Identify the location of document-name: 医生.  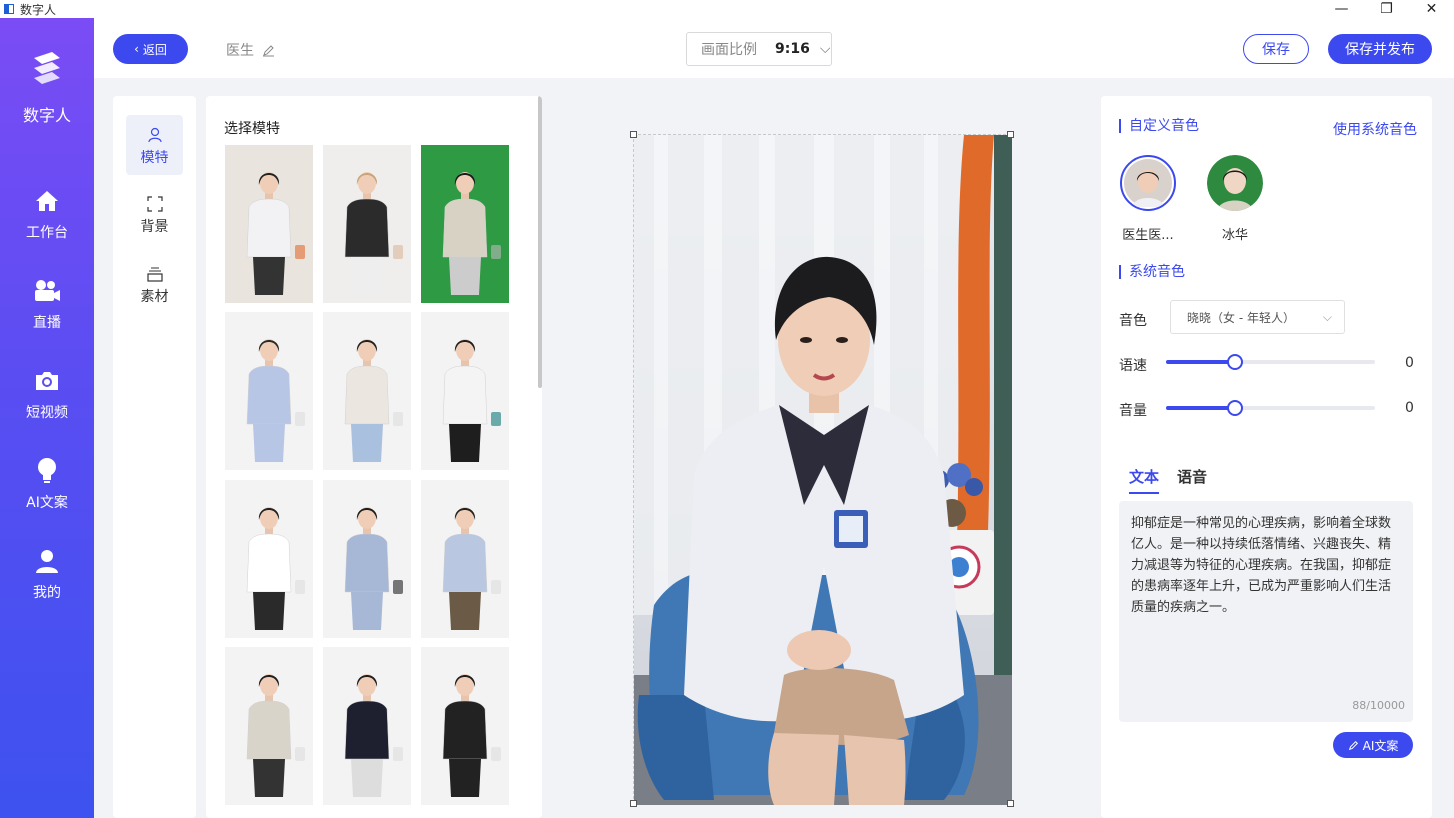
(250, 50).